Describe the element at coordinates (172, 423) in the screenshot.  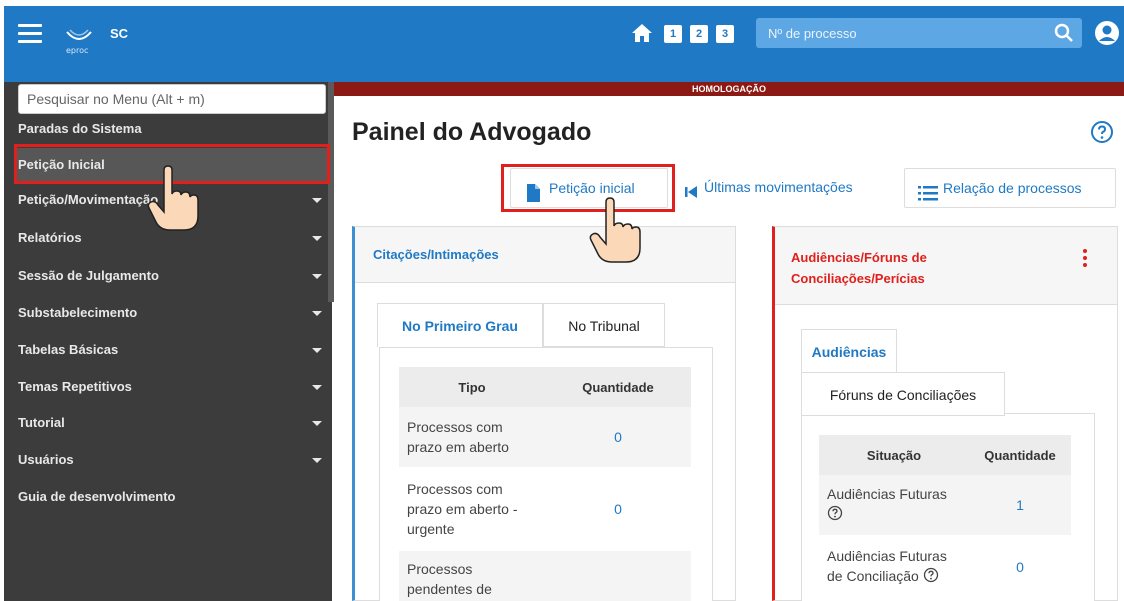
I see `sidebar-item-tutorial: Tutorial` at that location.